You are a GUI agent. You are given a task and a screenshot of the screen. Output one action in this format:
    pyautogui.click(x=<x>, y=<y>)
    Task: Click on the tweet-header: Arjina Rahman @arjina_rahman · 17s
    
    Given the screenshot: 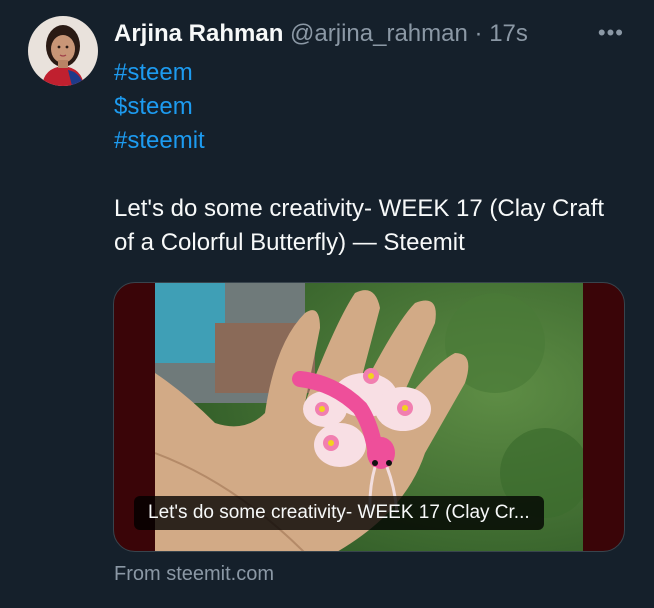 What is the action you would take?
    pyautogui.click(x=321, y=34)
    